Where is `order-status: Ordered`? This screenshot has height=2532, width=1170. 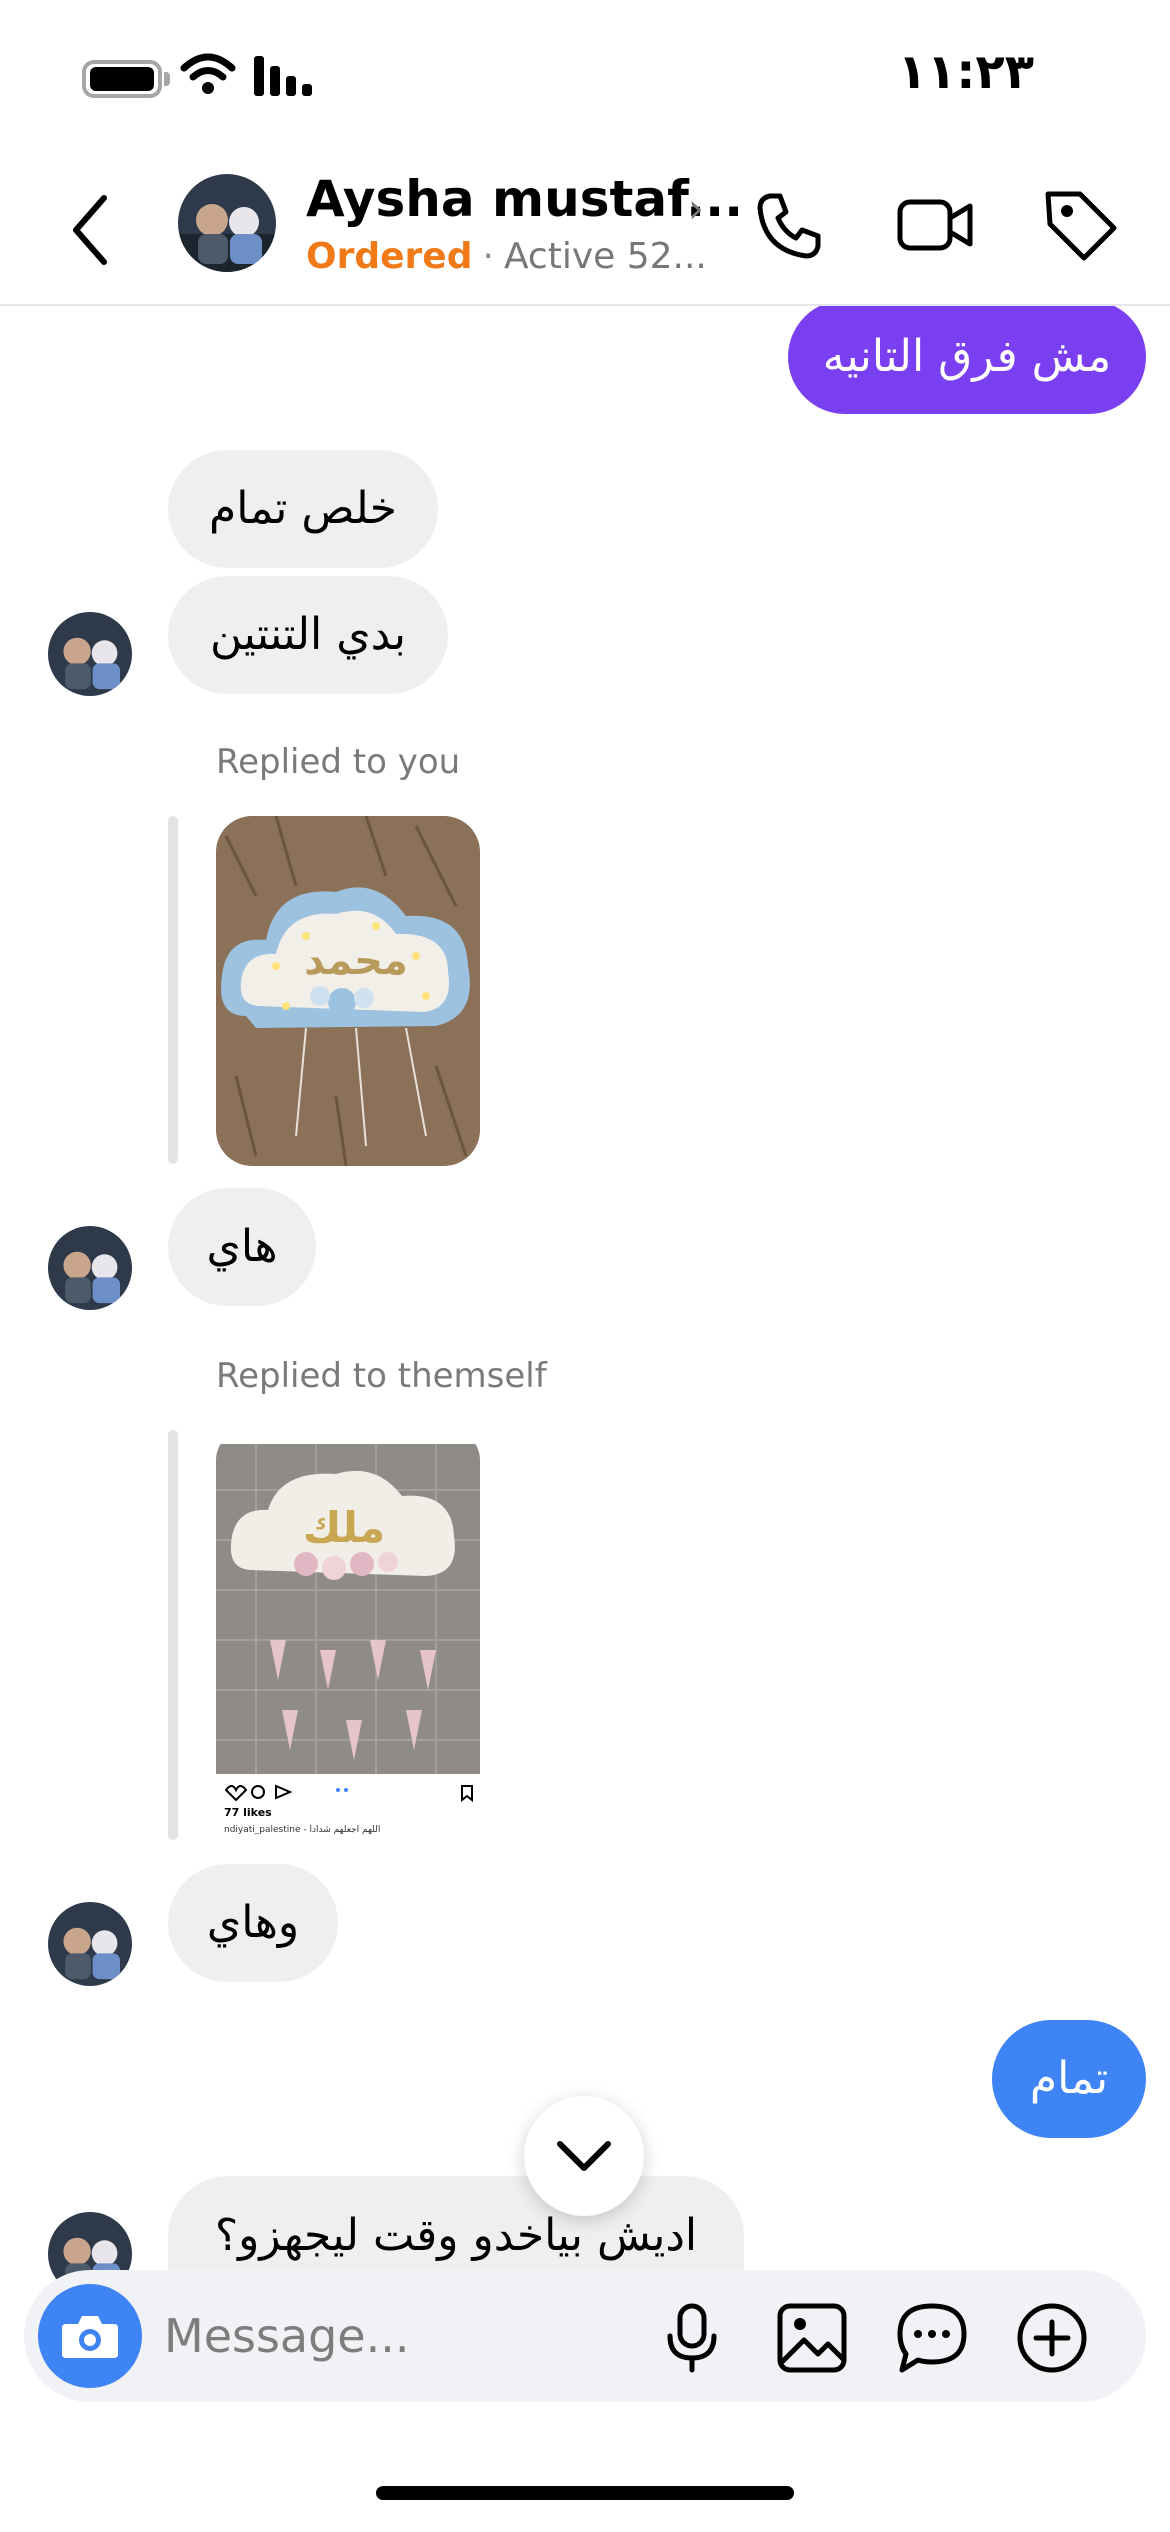
order-status: Ordered is located at coordinates (389, 256).